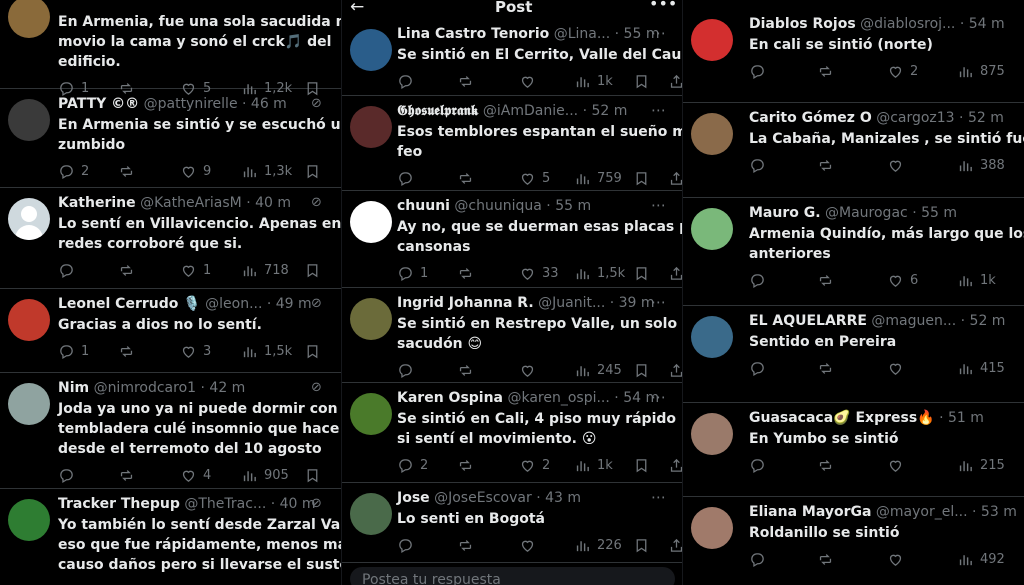 This screenshot has width=1024, height=585. What do you see at coordinates (119, 504) in the screenshot?
I see `author-name: Tracker Thepup` at bounding box center [119, 504].